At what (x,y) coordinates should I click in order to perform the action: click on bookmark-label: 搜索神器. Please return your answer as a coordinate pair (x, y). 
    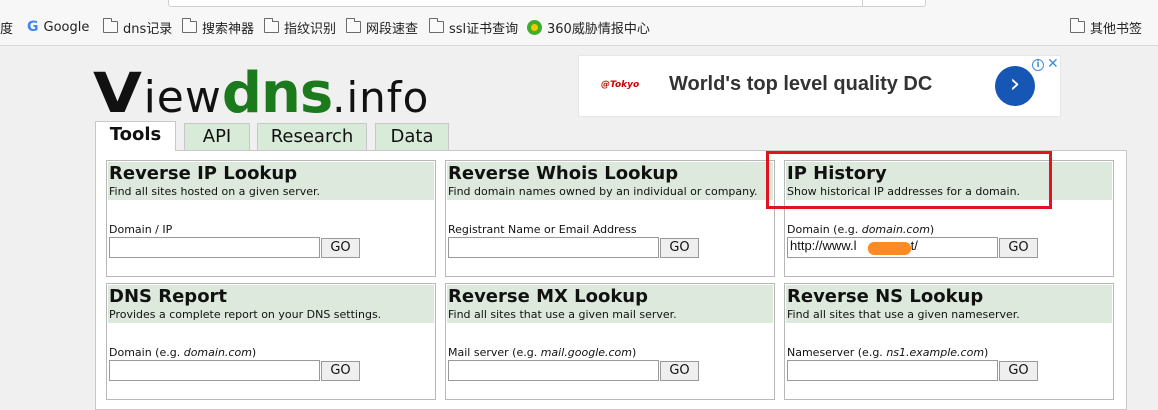
    Looking at the image, I should click on (228, 29).